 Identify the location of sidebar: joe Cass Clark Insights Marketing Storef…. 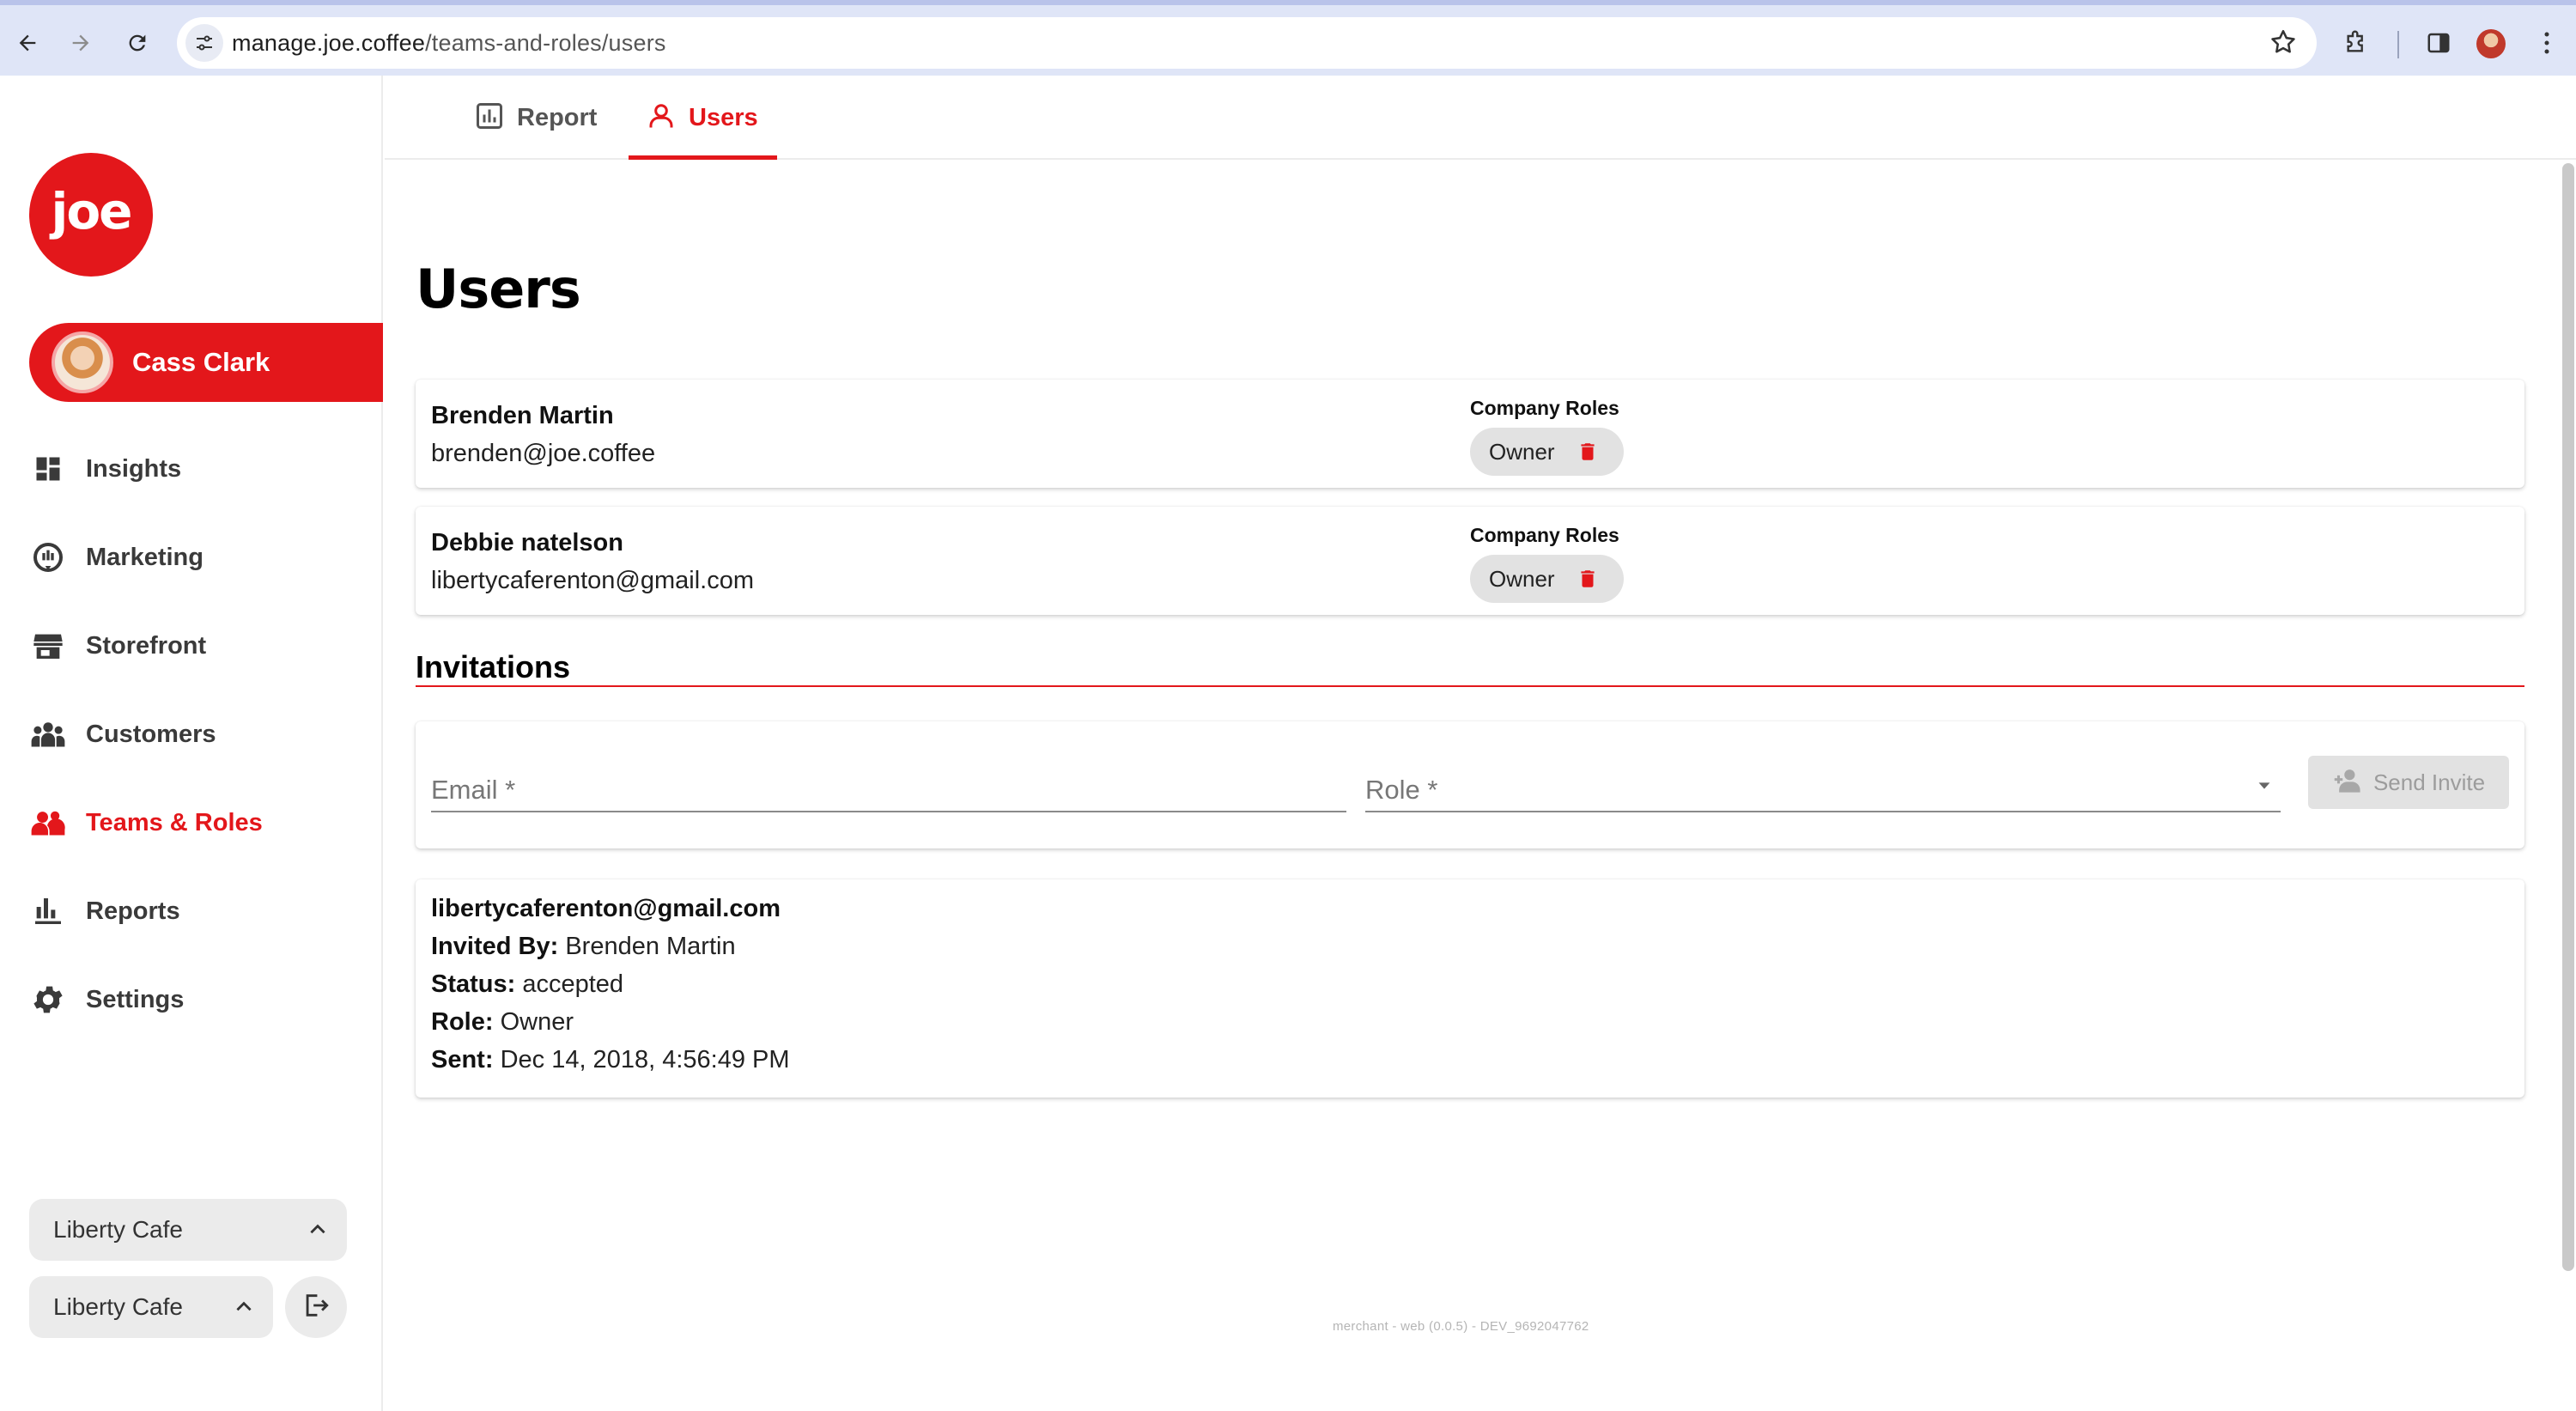
(191, 743).